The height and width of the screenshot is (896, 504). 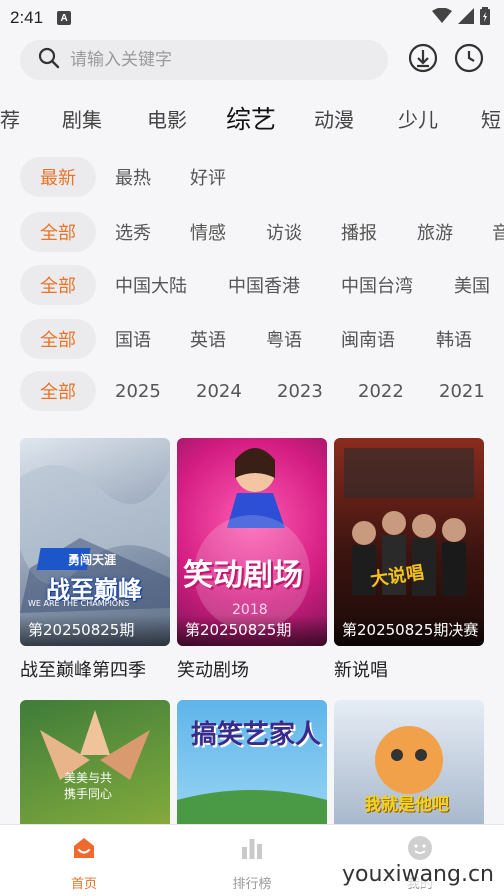 What do you see at coordinates (252, 232) in the screenshot?
I see `filter-row-type: 全部 选秀 情感 访谈 播报 旅游 音` at bounding box center [252, 232].